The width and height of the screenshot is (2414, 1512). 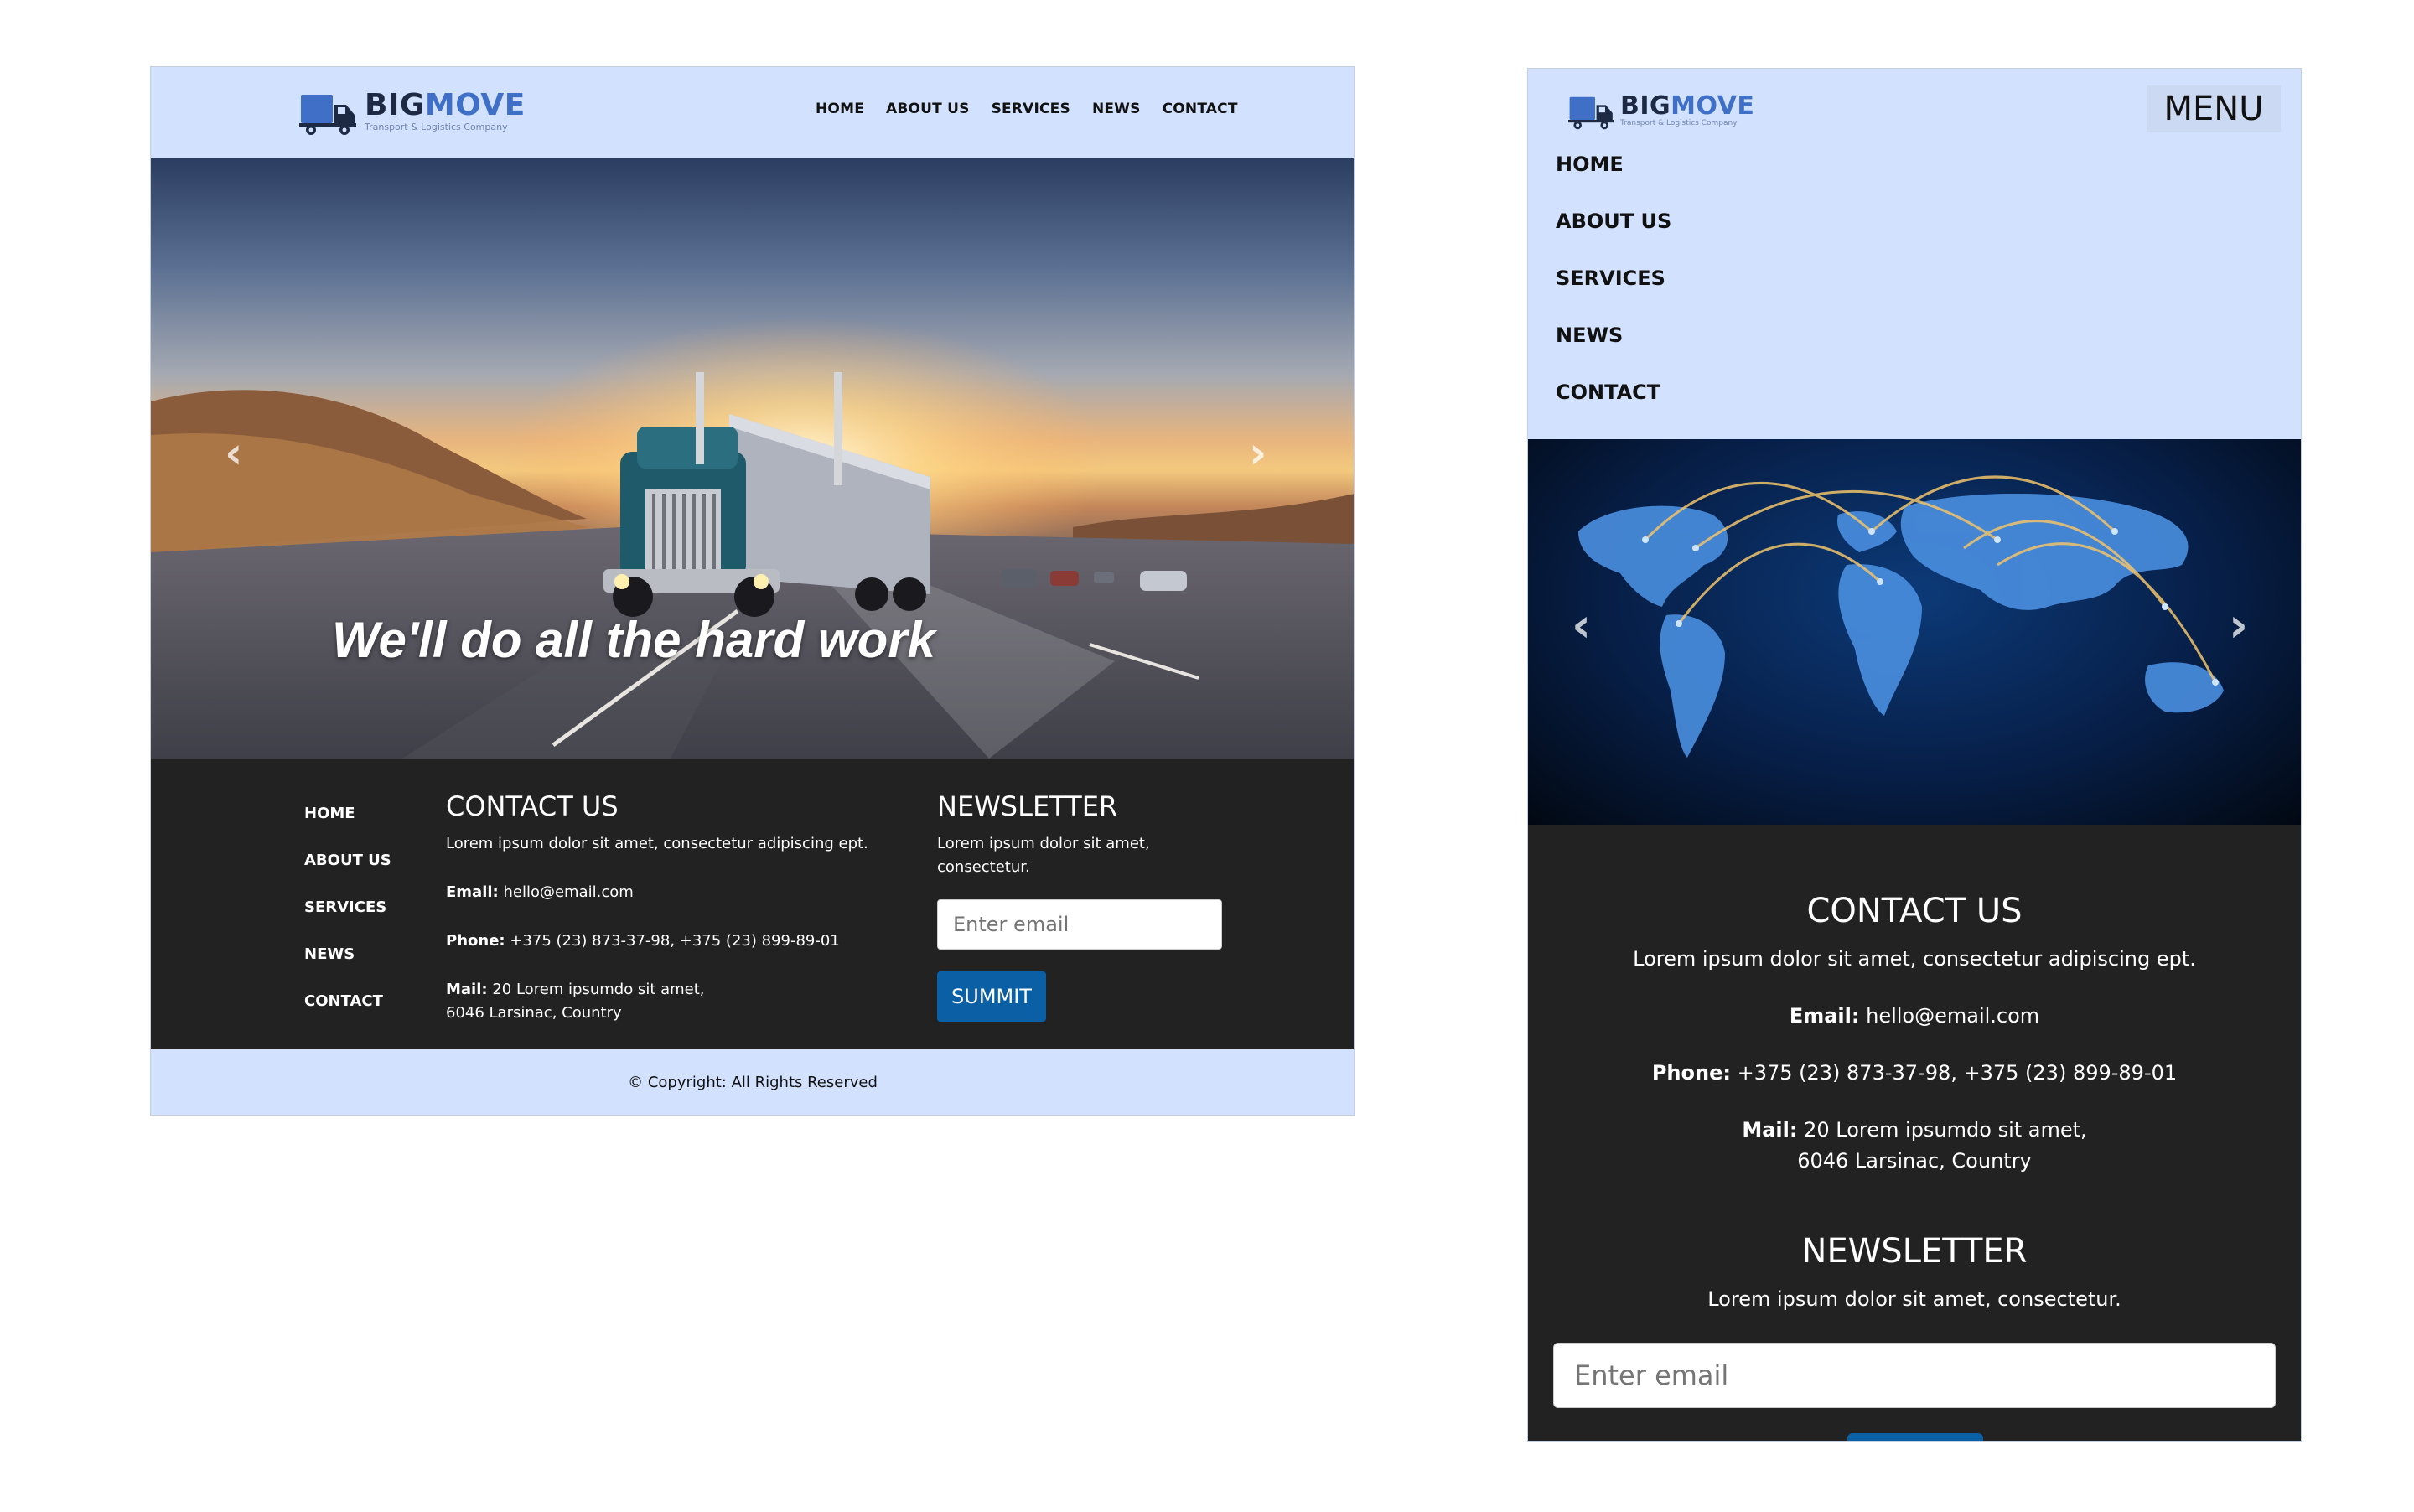 What do you see at coordinates (1614, 392) in the screenshot?
I see `mobile-nav-contact: CONTACT` at bounding box center [1614, 392].